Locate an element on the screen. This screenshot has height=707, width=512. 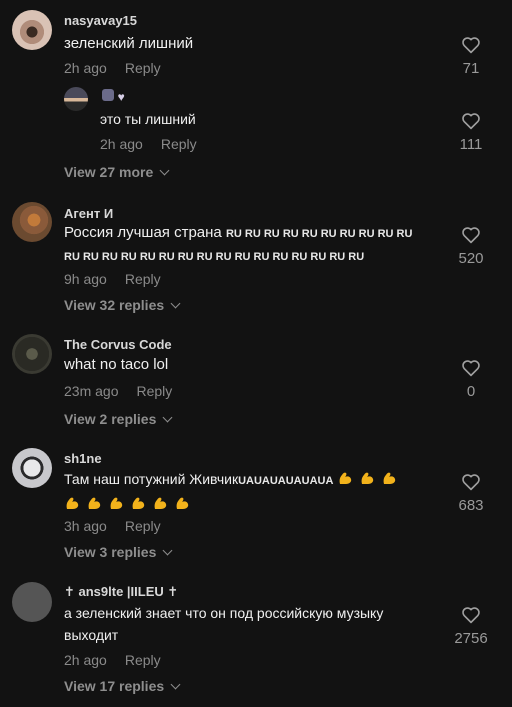
timestamp: 3h ago is located at coordinates (85, 526).